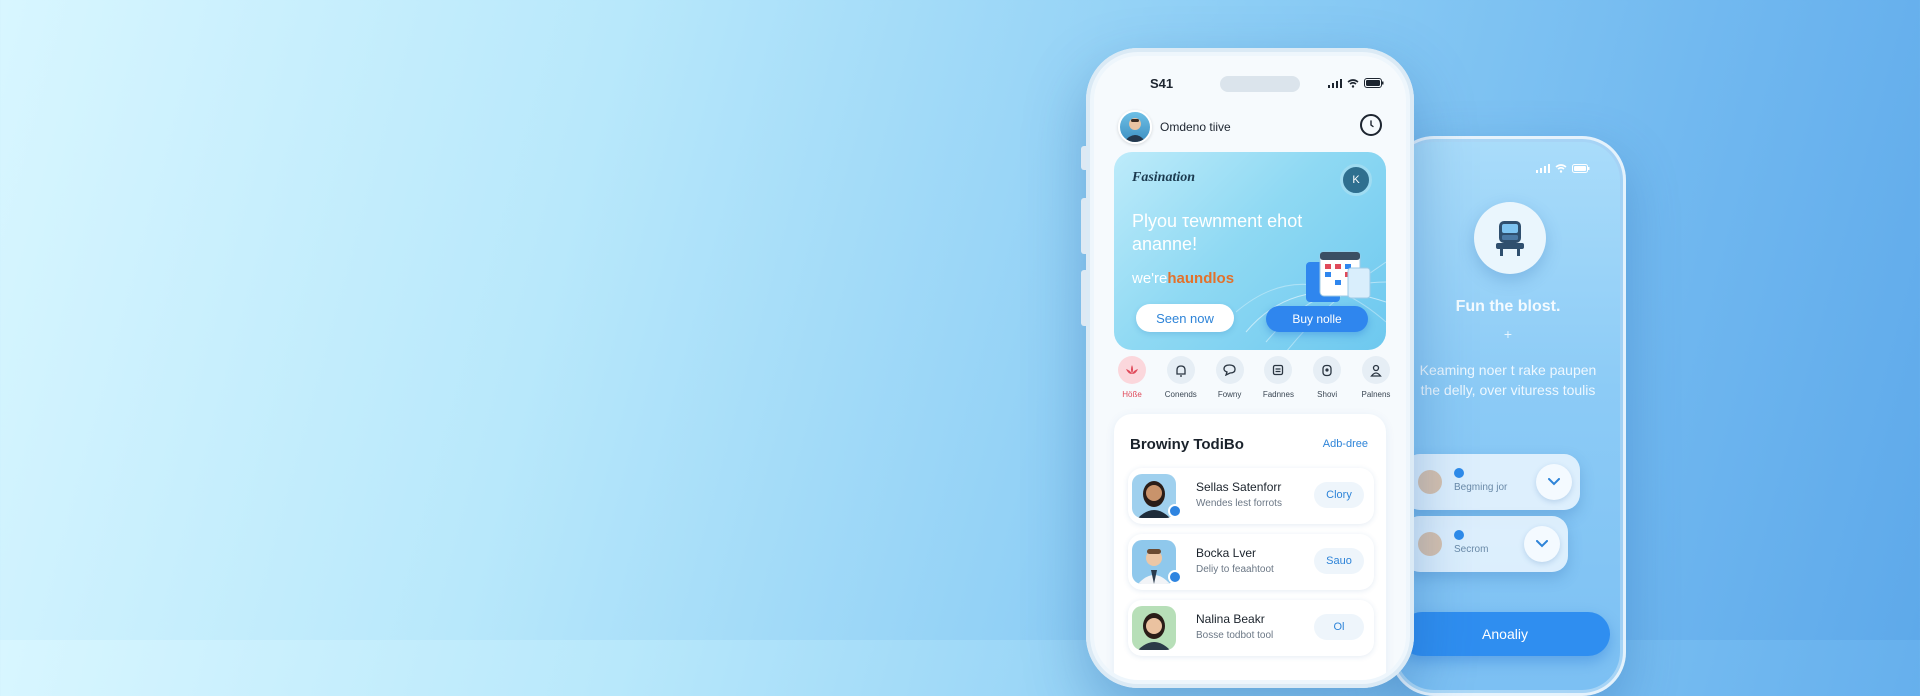  I want to click on bell-icon, so click(1180, 370).